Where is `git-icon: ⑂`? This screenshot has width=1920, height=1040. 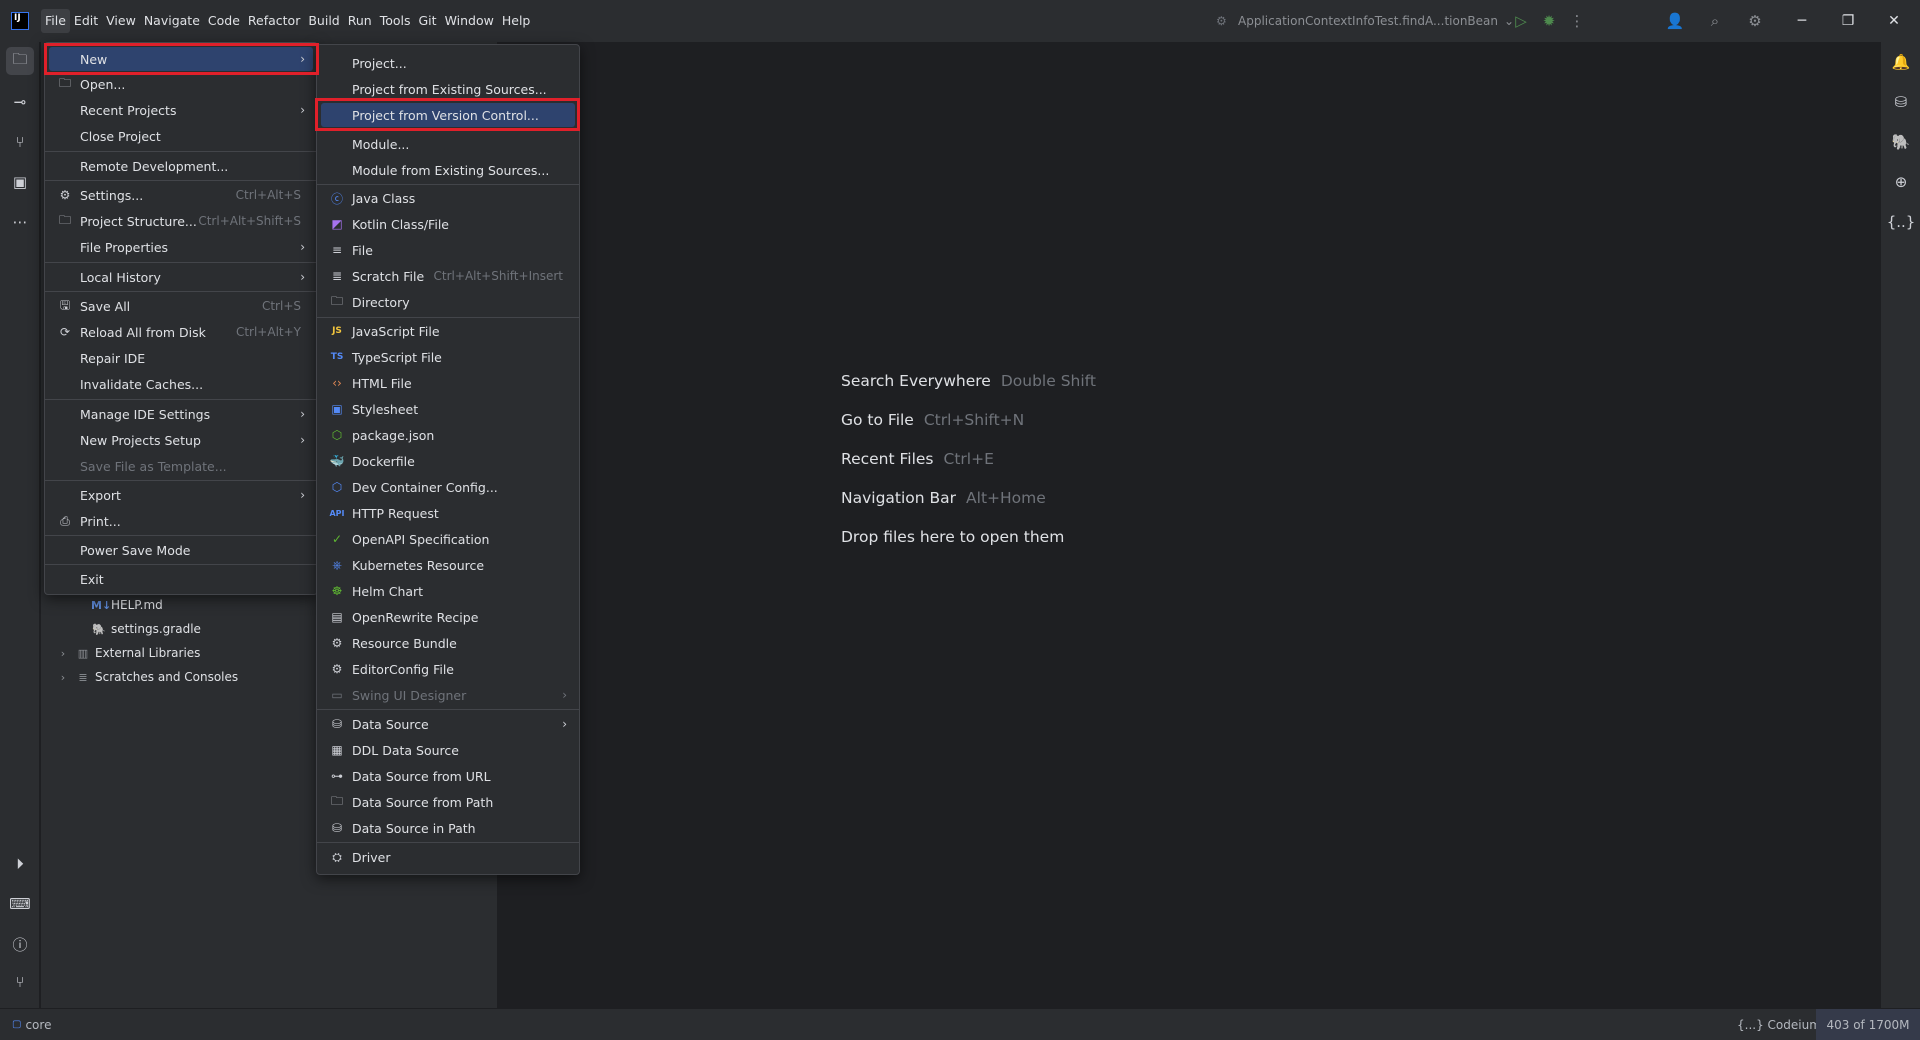 git-icon: ⑂ is located at coordinates (20, 982).